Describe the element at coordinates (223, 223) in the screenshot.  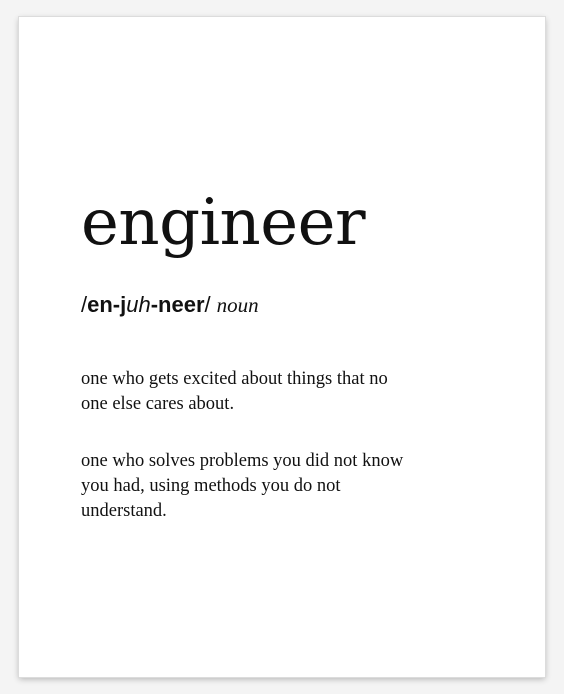
I see `headword: engineer` at that location.